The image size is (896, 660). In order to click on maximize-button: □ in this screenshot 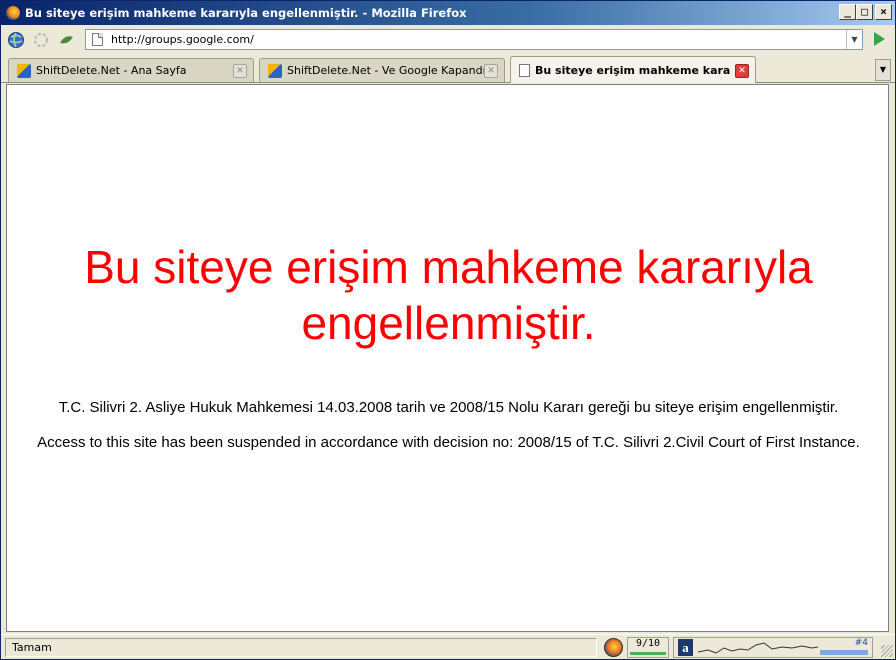, I will do `click(864, 12)`.